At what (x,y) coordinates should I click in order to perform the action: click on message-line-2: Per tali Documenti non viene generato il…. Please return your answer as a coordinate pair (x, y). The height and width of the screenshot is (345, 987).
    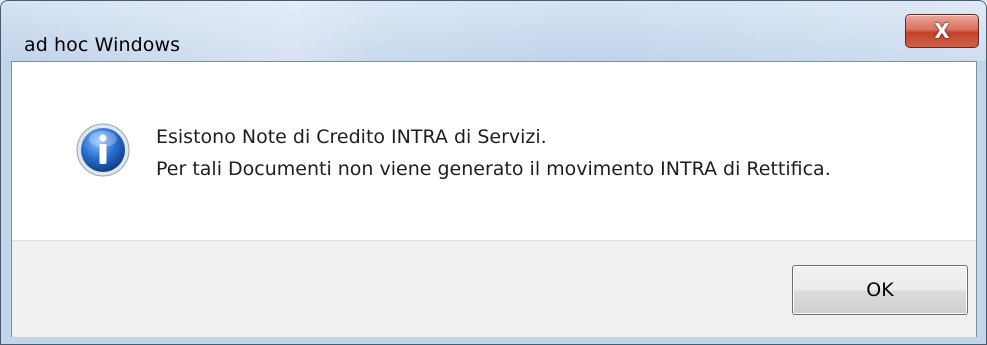
    Looking at the image, I should click on (493, 169).